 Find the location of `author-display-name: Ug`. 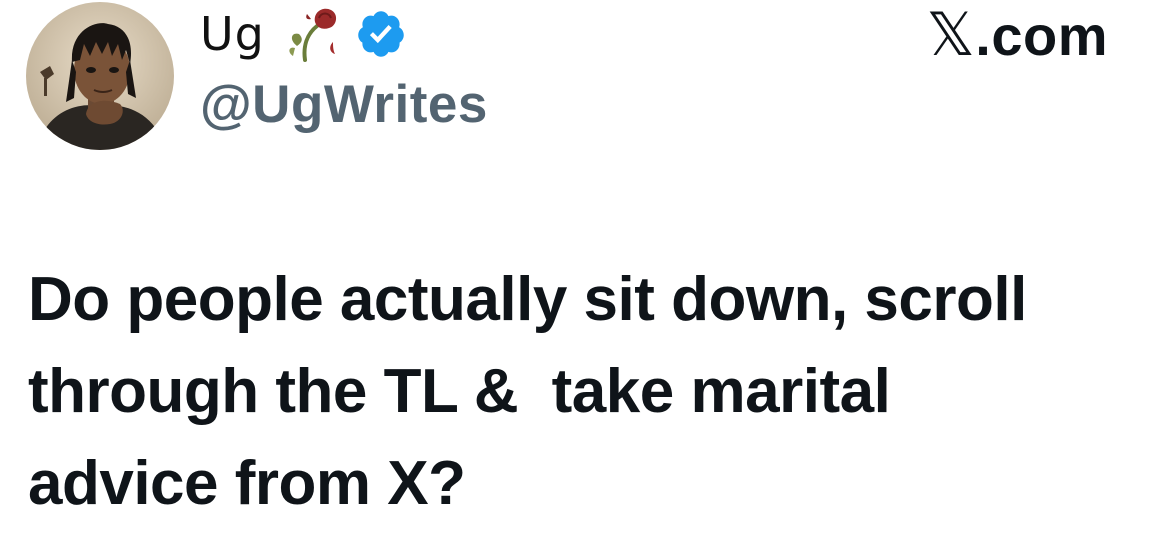

author-display-name: Ug is located at coordinates (232, 34).